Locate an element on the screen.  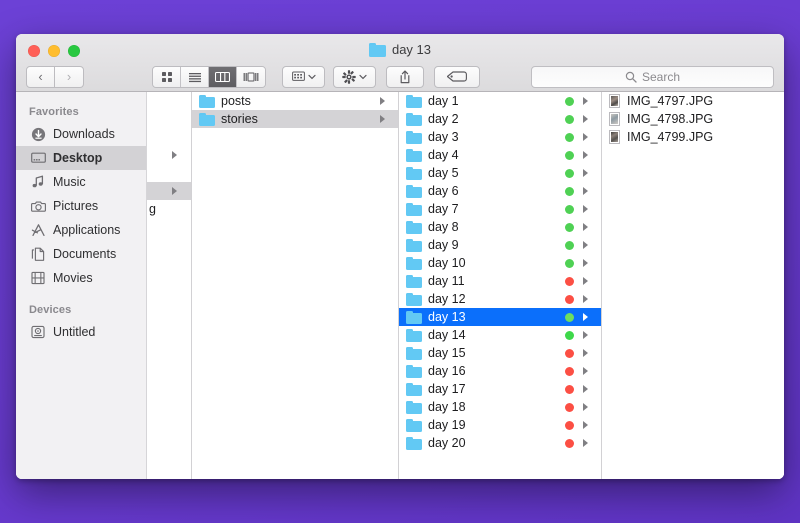
forward-button: › is located at coordinates (69, 76).